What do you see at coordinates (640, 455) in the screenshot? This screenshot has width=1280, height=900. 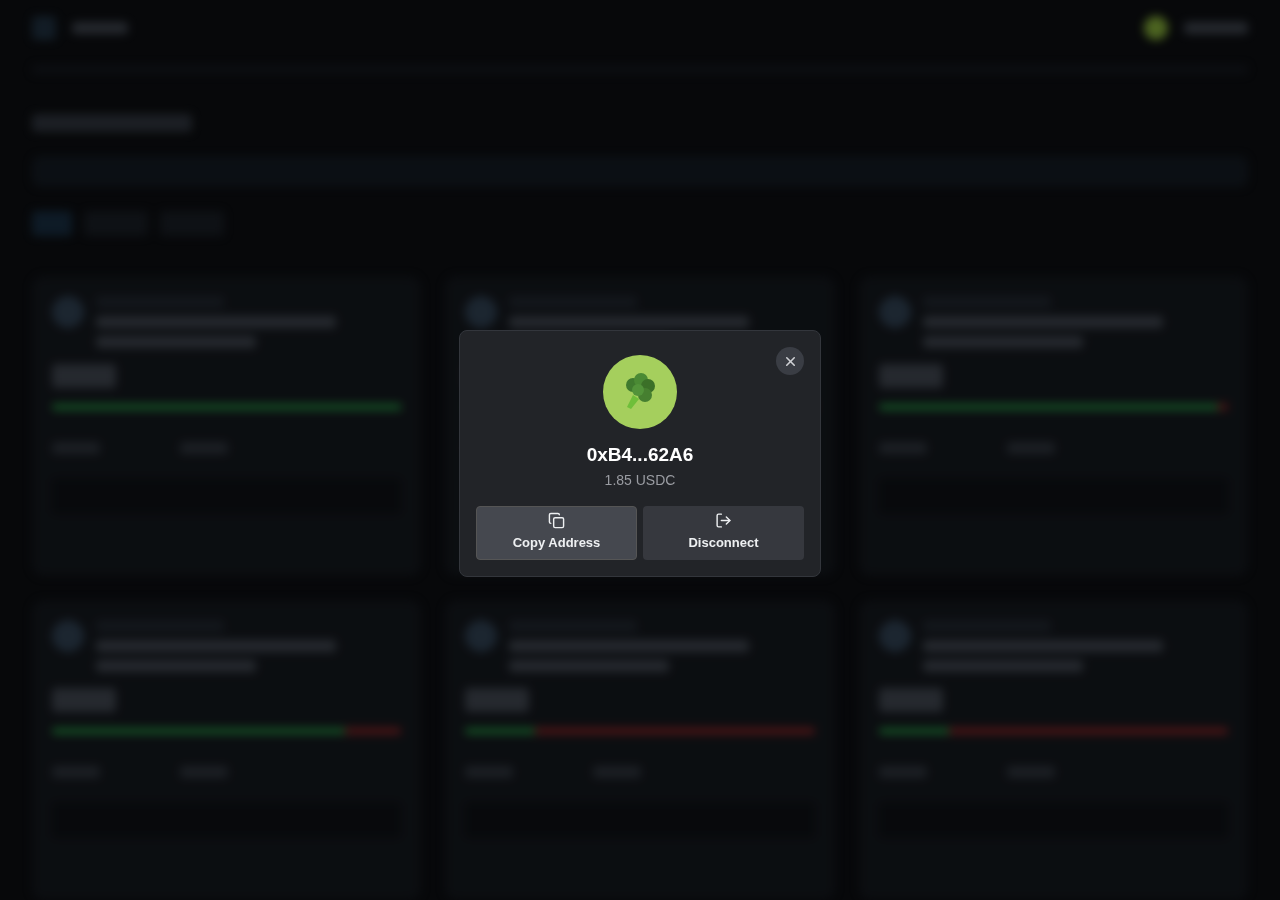 I see `wallet-address: 0xB4...62A6` at bounding box center [640, 455].